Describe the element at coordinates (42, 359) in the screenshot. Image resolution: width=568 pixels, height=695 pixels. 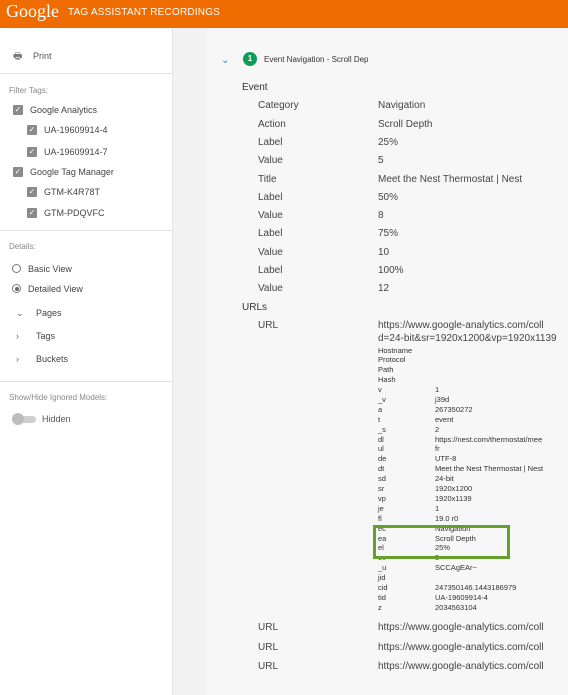
I see `buckets-group-toggle: › Buckets` at that location.